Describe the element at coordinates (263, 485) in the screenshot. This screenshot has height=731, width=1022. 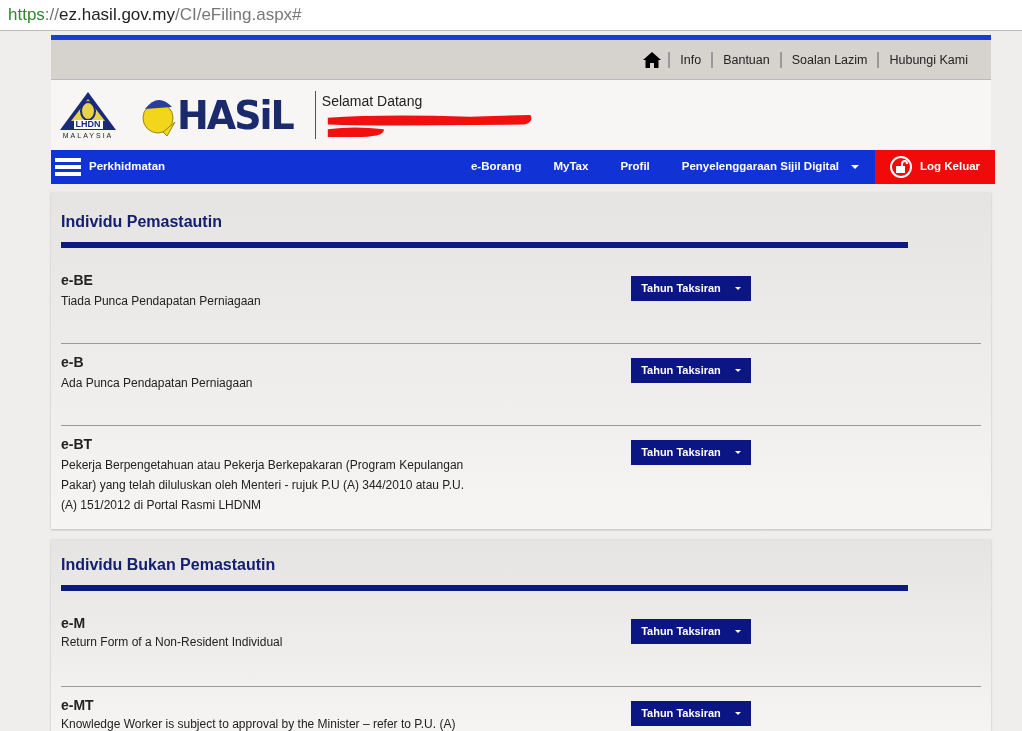
I see `form-description: Pekerja Berpengetahuan atau Pekerja Berkepakaran (Program Kepulangan Pakar) yang telah diluluskan oleh Menteri - rujuk P.U (A) 344/2010 atau P.U. (A) 151/2012 di Portal Rasmi LHDNM` at that location.